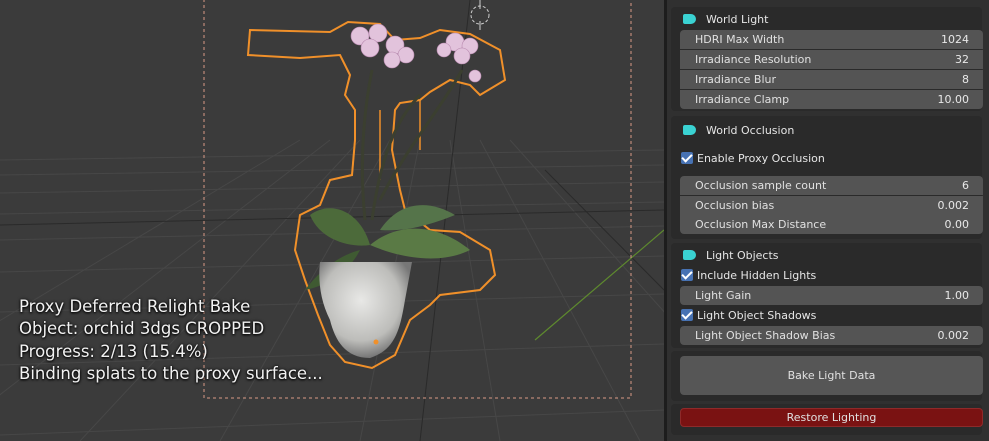 This screenshot has height=441, width=989. I want to click on occlusion-max-distance-field: Occlusion Max Distance 0.00, so click(831, 224).